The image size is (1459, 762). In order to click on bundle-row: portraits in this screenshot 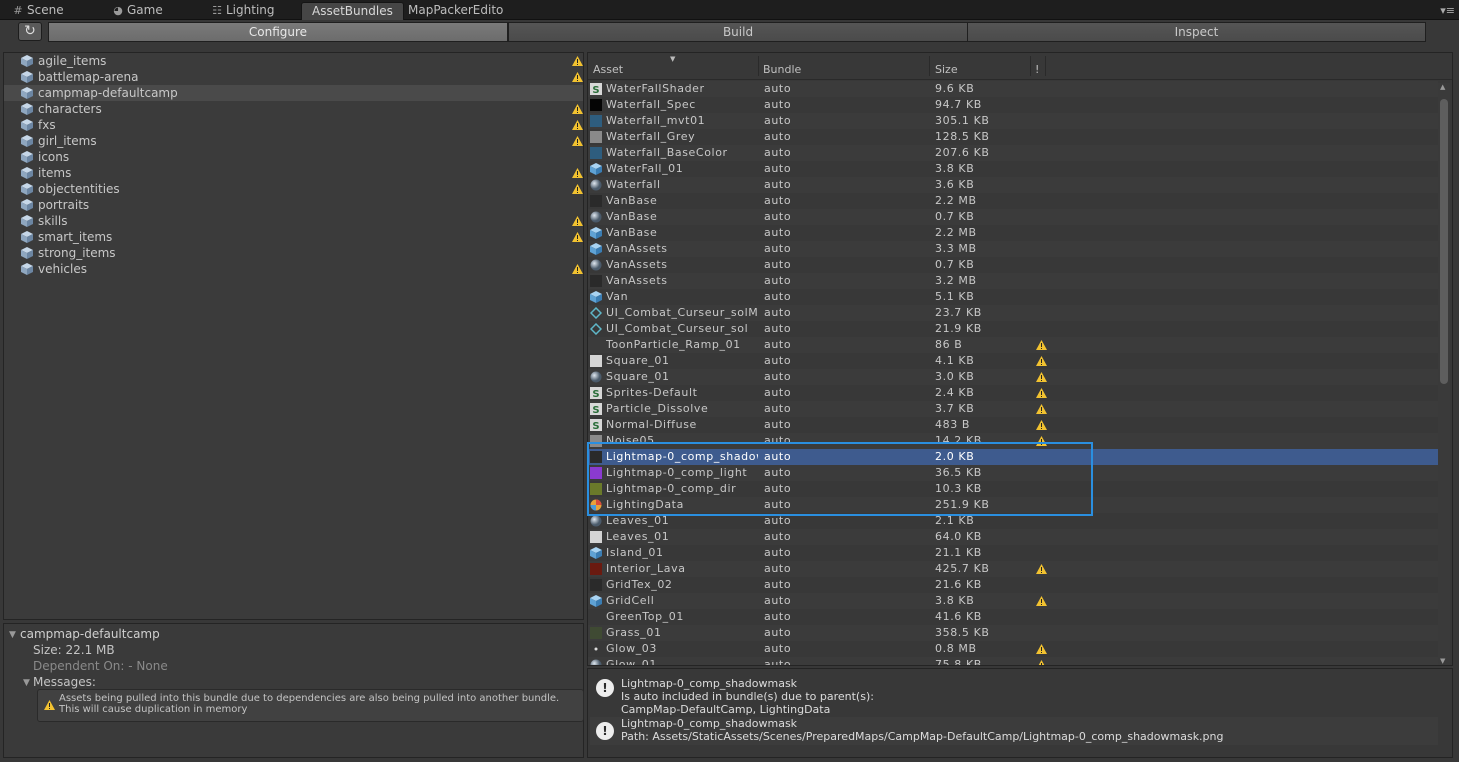, I will do `click(293, 205)`.